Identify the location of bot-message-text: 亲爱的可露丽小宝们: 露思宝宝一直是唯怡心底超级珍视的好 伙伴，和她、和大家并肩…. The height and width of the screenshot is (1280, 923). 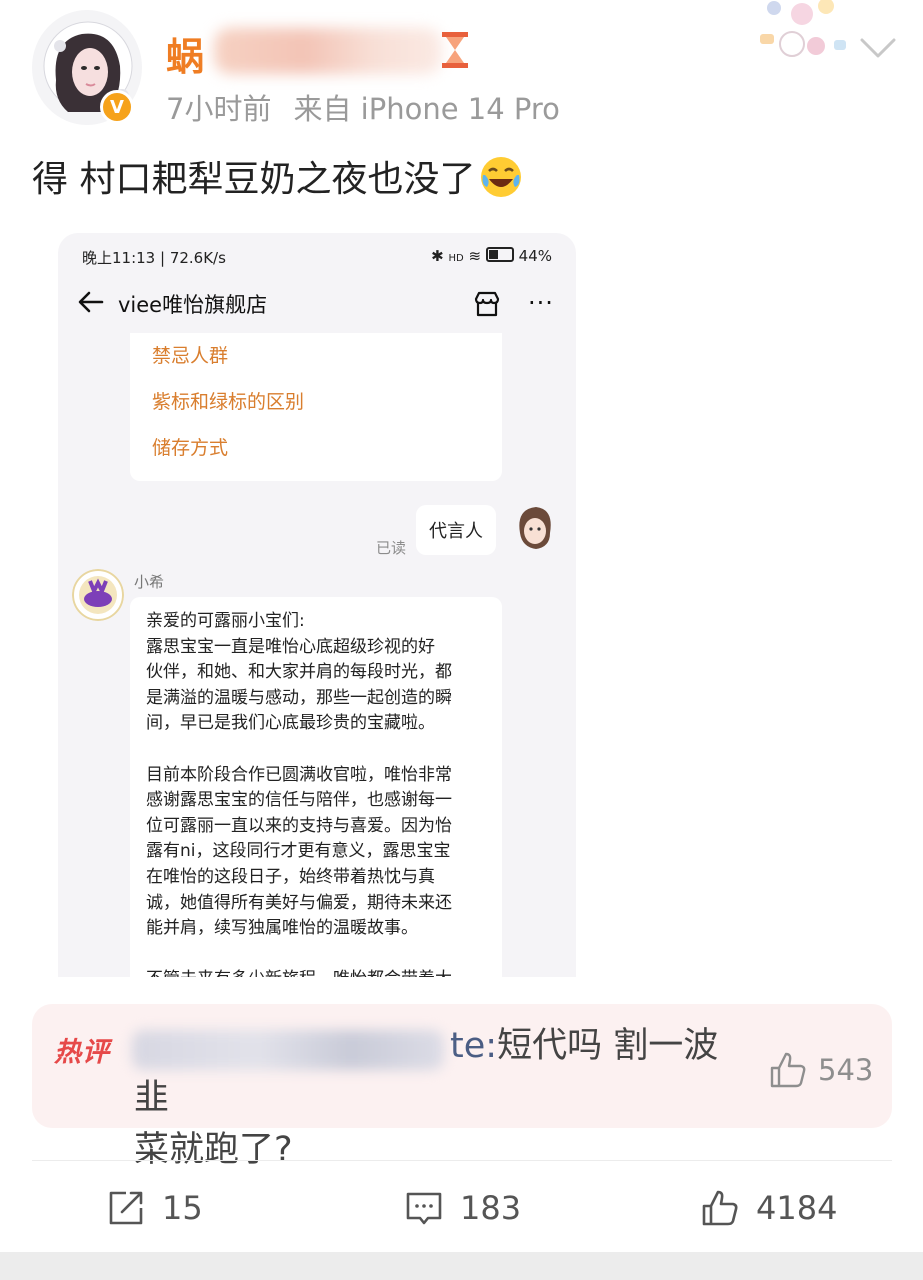
(318, 793).